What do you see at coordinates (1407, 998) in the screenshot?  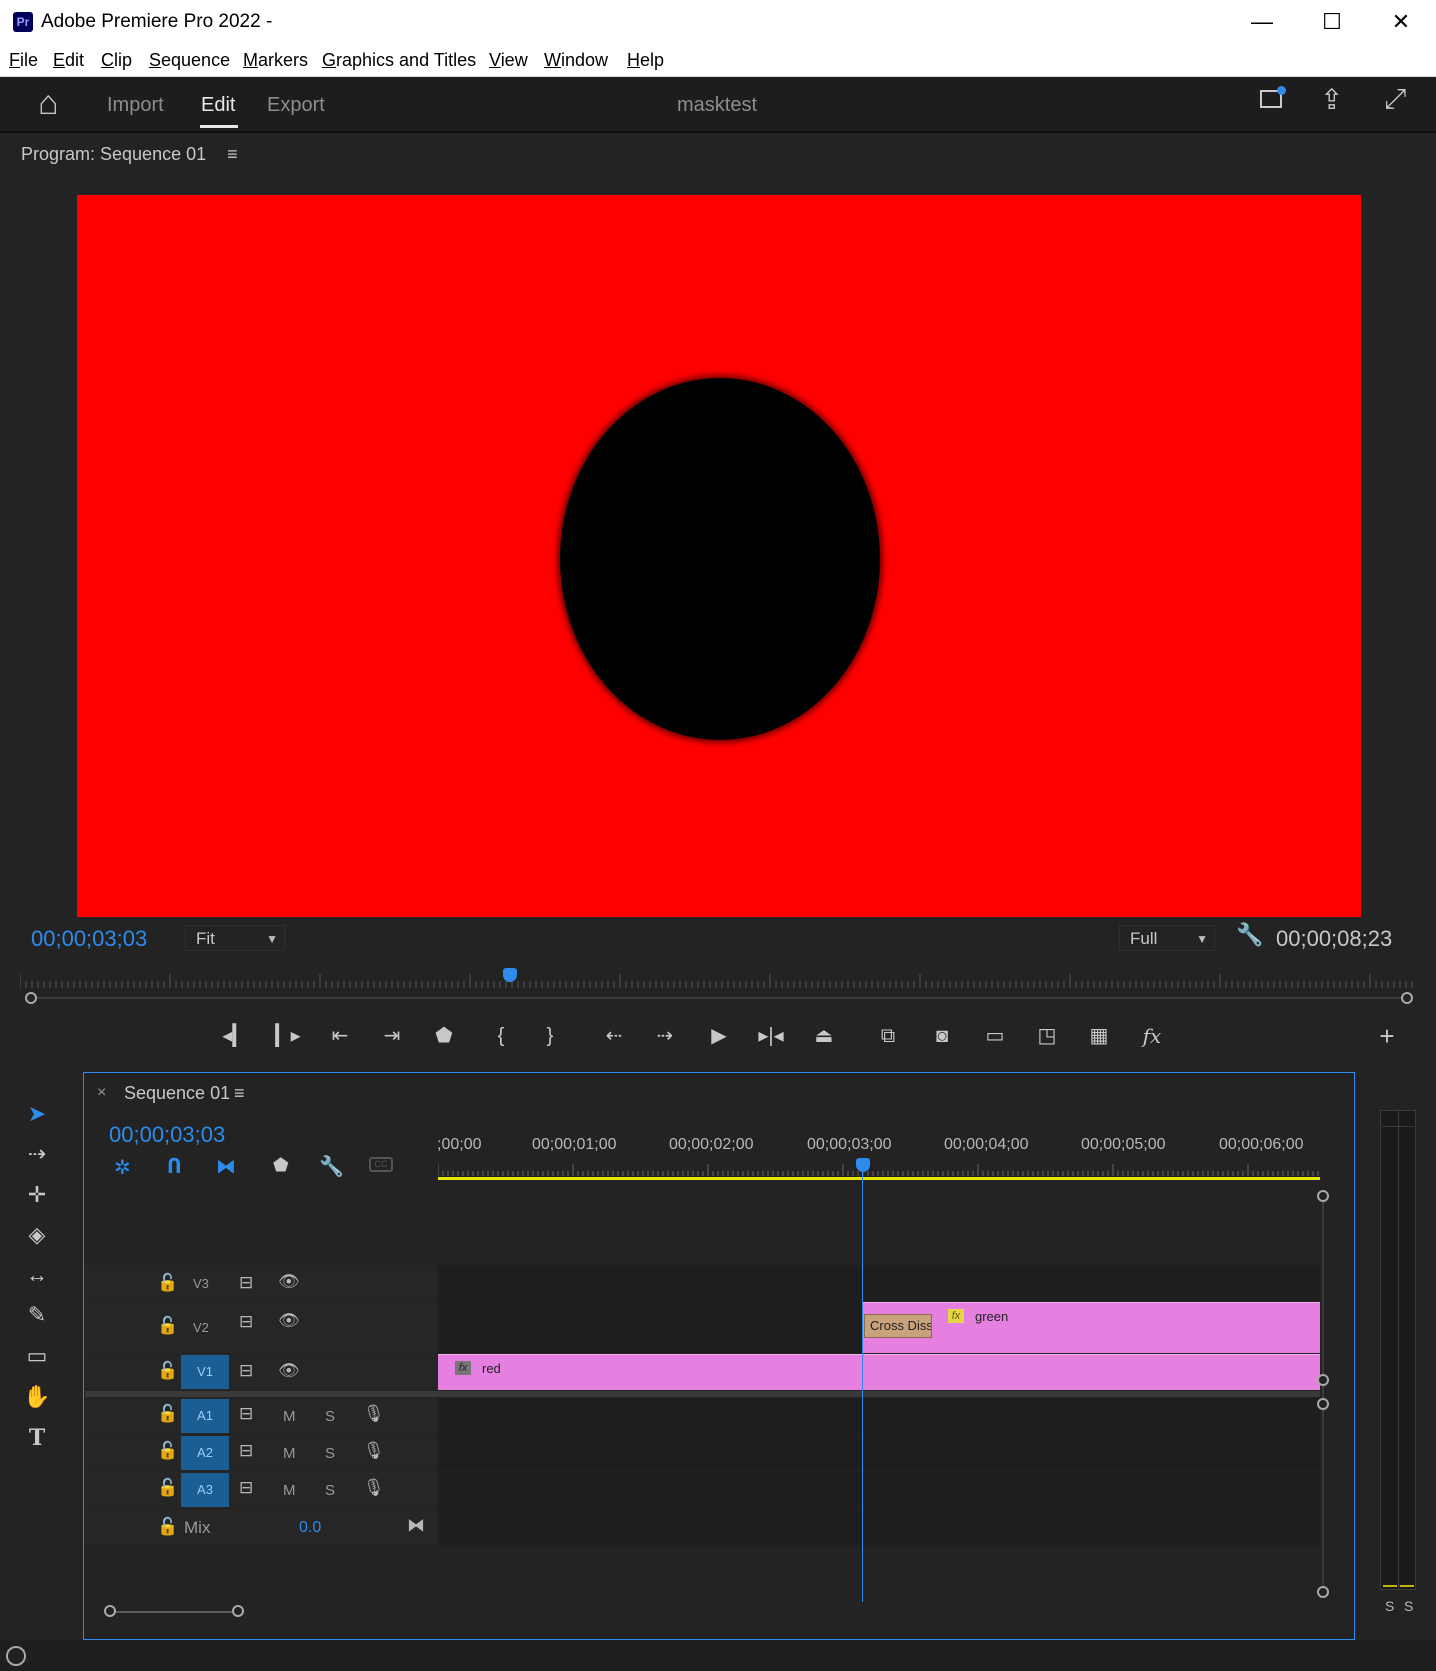 I see `scrollbar-right-handle` at bounding box center [1407, 998].